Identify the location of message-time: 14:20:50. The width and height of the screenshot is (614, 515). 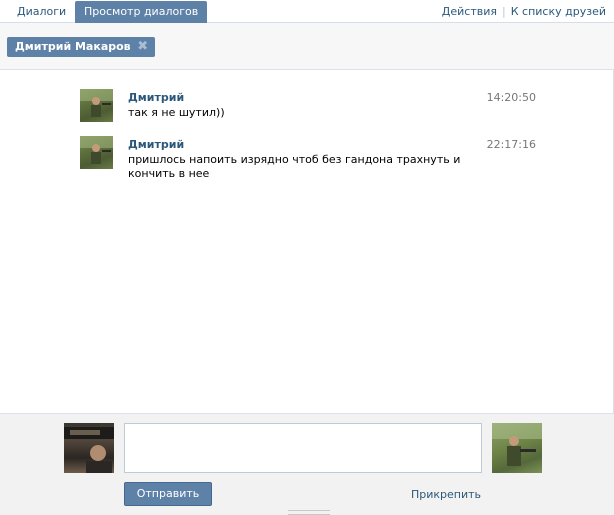
(511, 97).